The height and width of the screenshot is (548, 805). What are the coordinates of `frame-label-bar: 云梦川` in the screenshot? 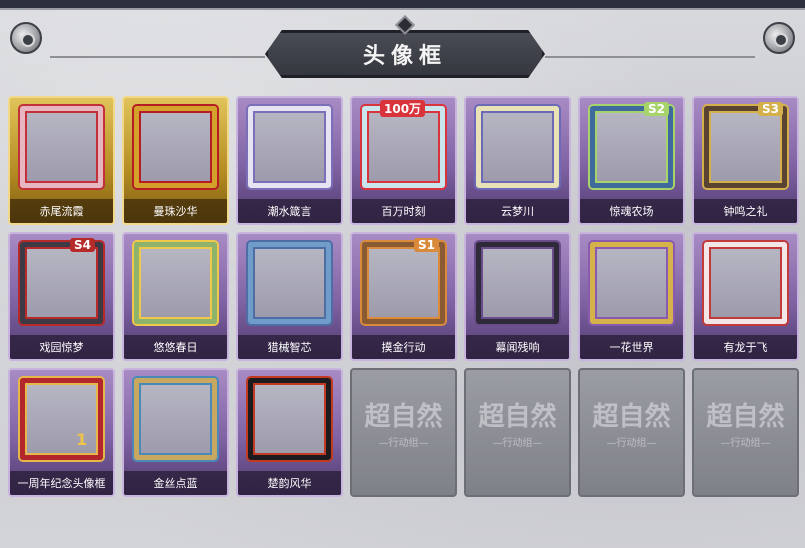 It's located at (517, 211).